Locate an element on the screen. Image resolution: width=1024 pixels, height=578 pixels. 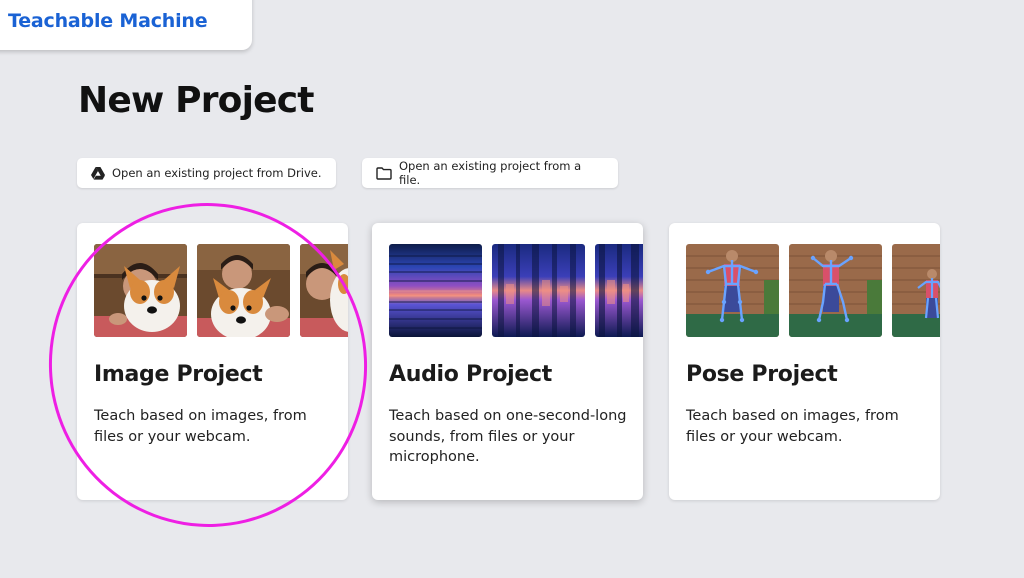
google-drive-icon is located at coordinates (98, 173).